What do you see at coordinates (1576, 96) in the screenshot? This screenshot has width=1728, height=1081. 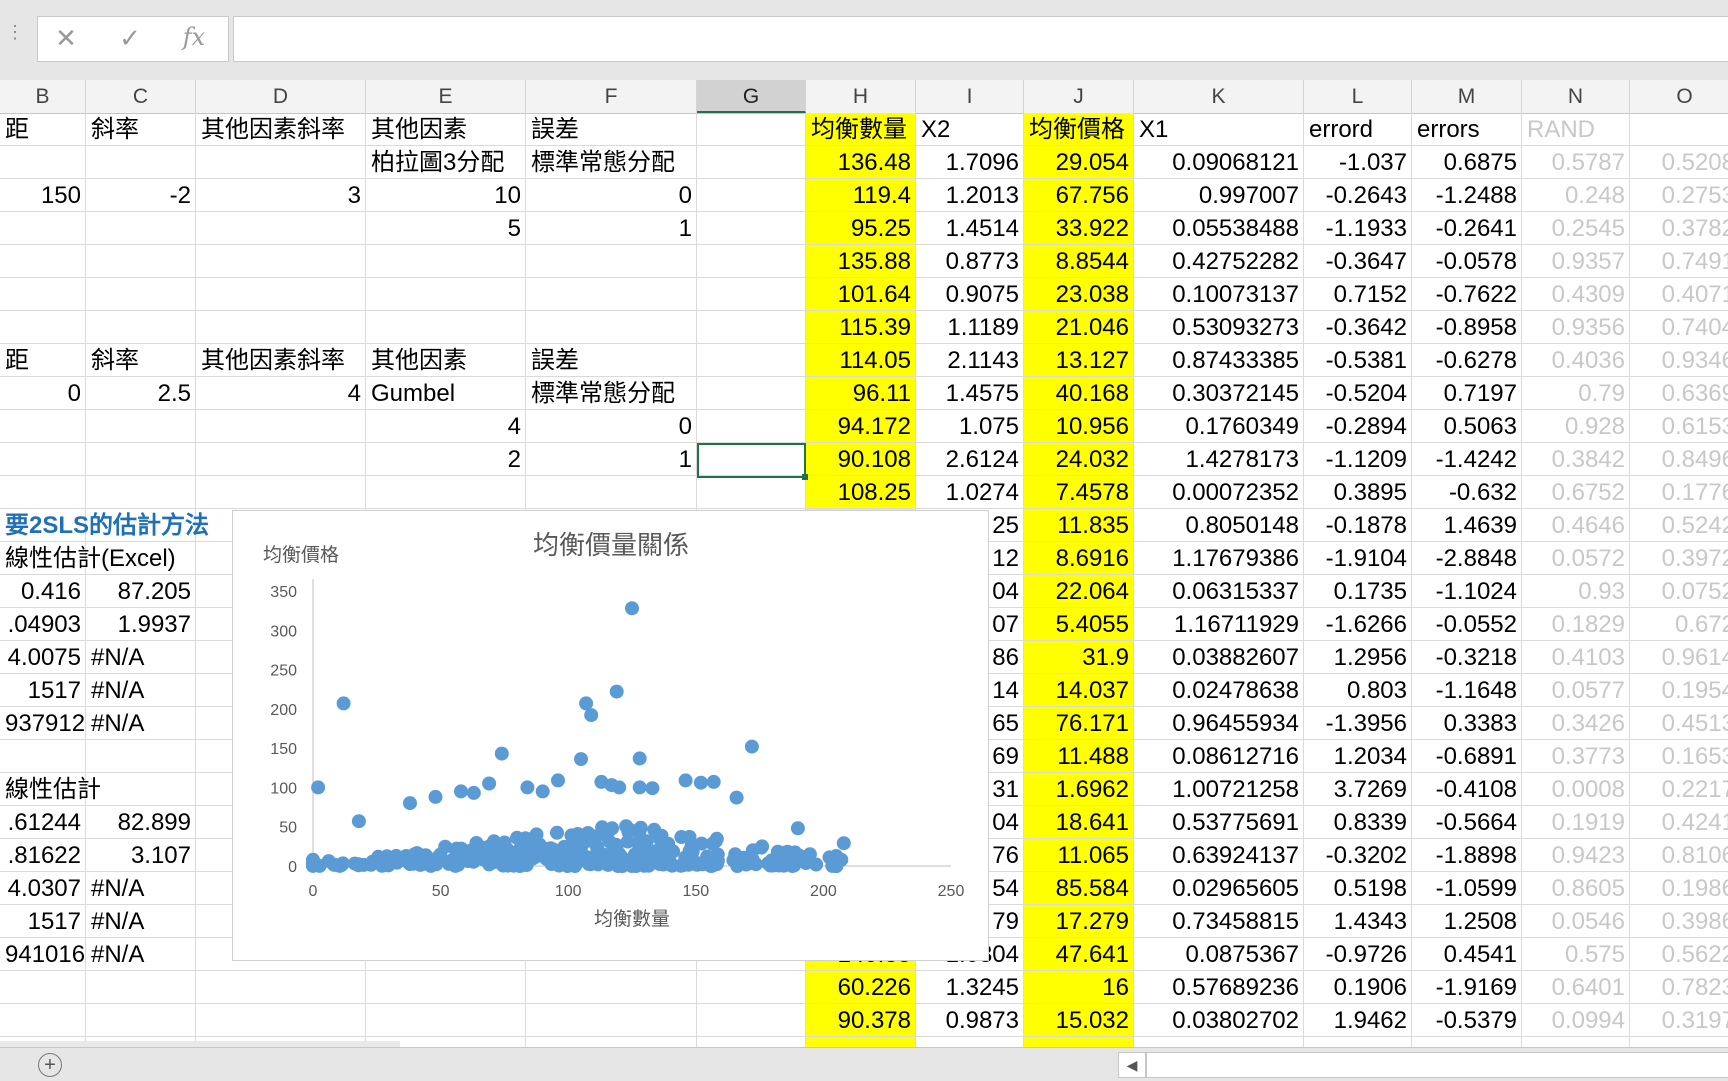 I see `column-header-N: N` at bounding box center [1576, 96].